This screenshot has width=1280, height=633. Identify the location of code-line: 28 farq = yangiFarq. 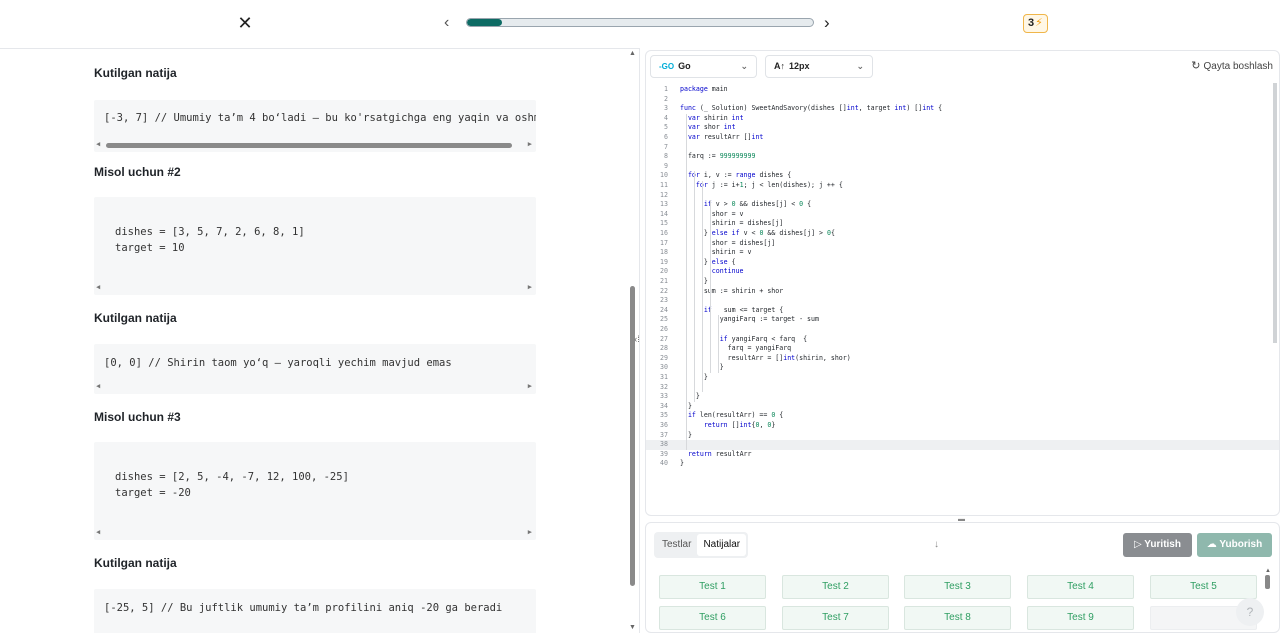
(962, 349).